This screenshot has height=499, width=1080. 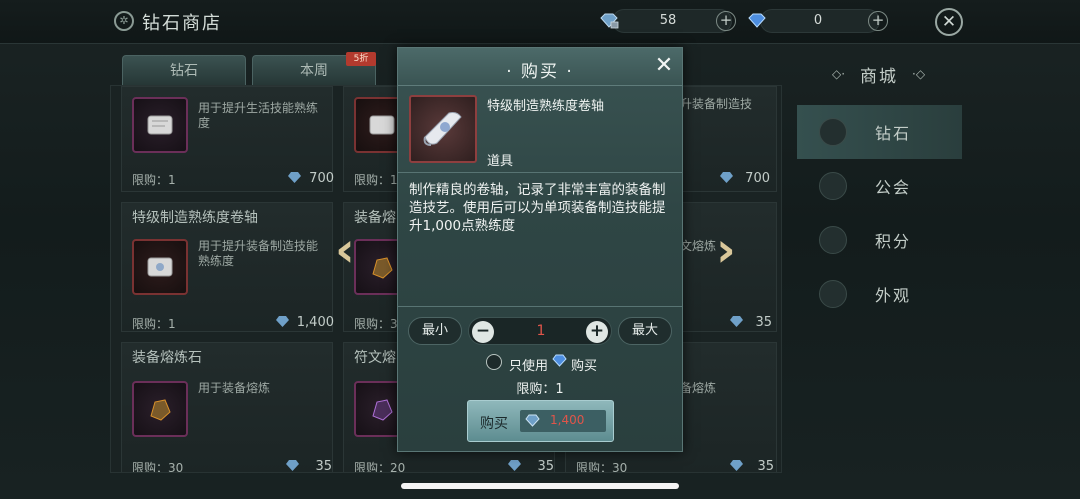 I want to click on add-diamond-button: +, so click(x=878, y=21).